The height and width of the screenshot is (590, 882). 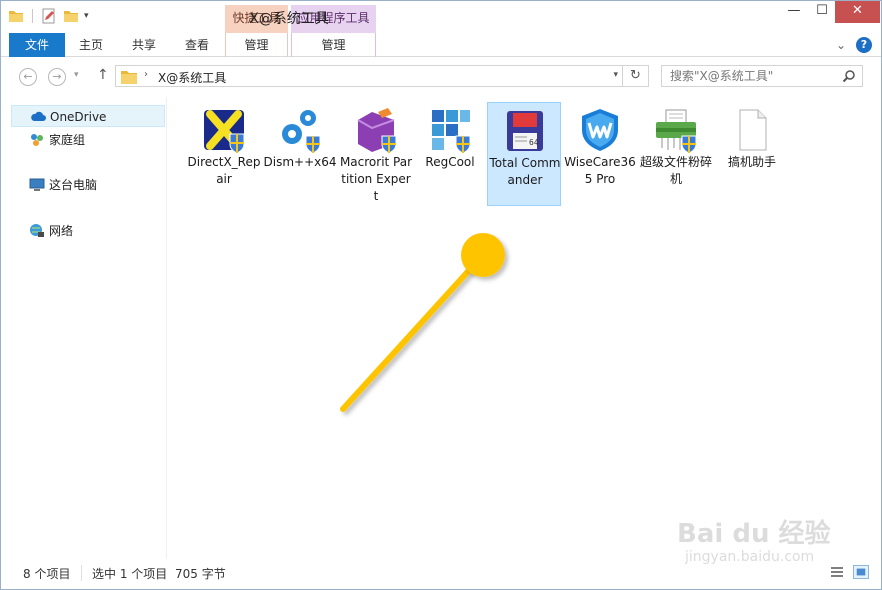 I want to click on address-row: ← → ▾ ↑ › X@系统工具 ▾ ↻, so click(x=441, y=77).